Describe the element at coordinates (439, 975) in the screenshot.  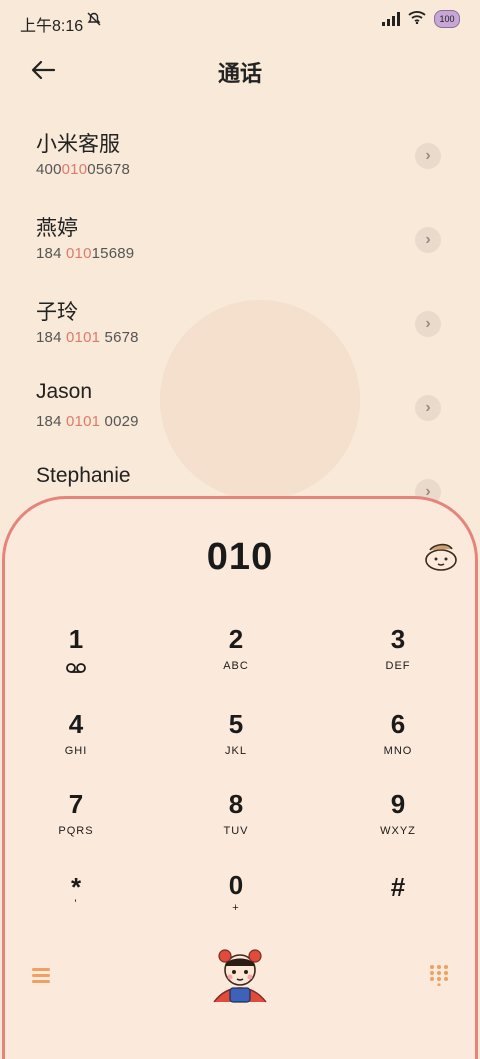
I see `keypad-icon` at that location.